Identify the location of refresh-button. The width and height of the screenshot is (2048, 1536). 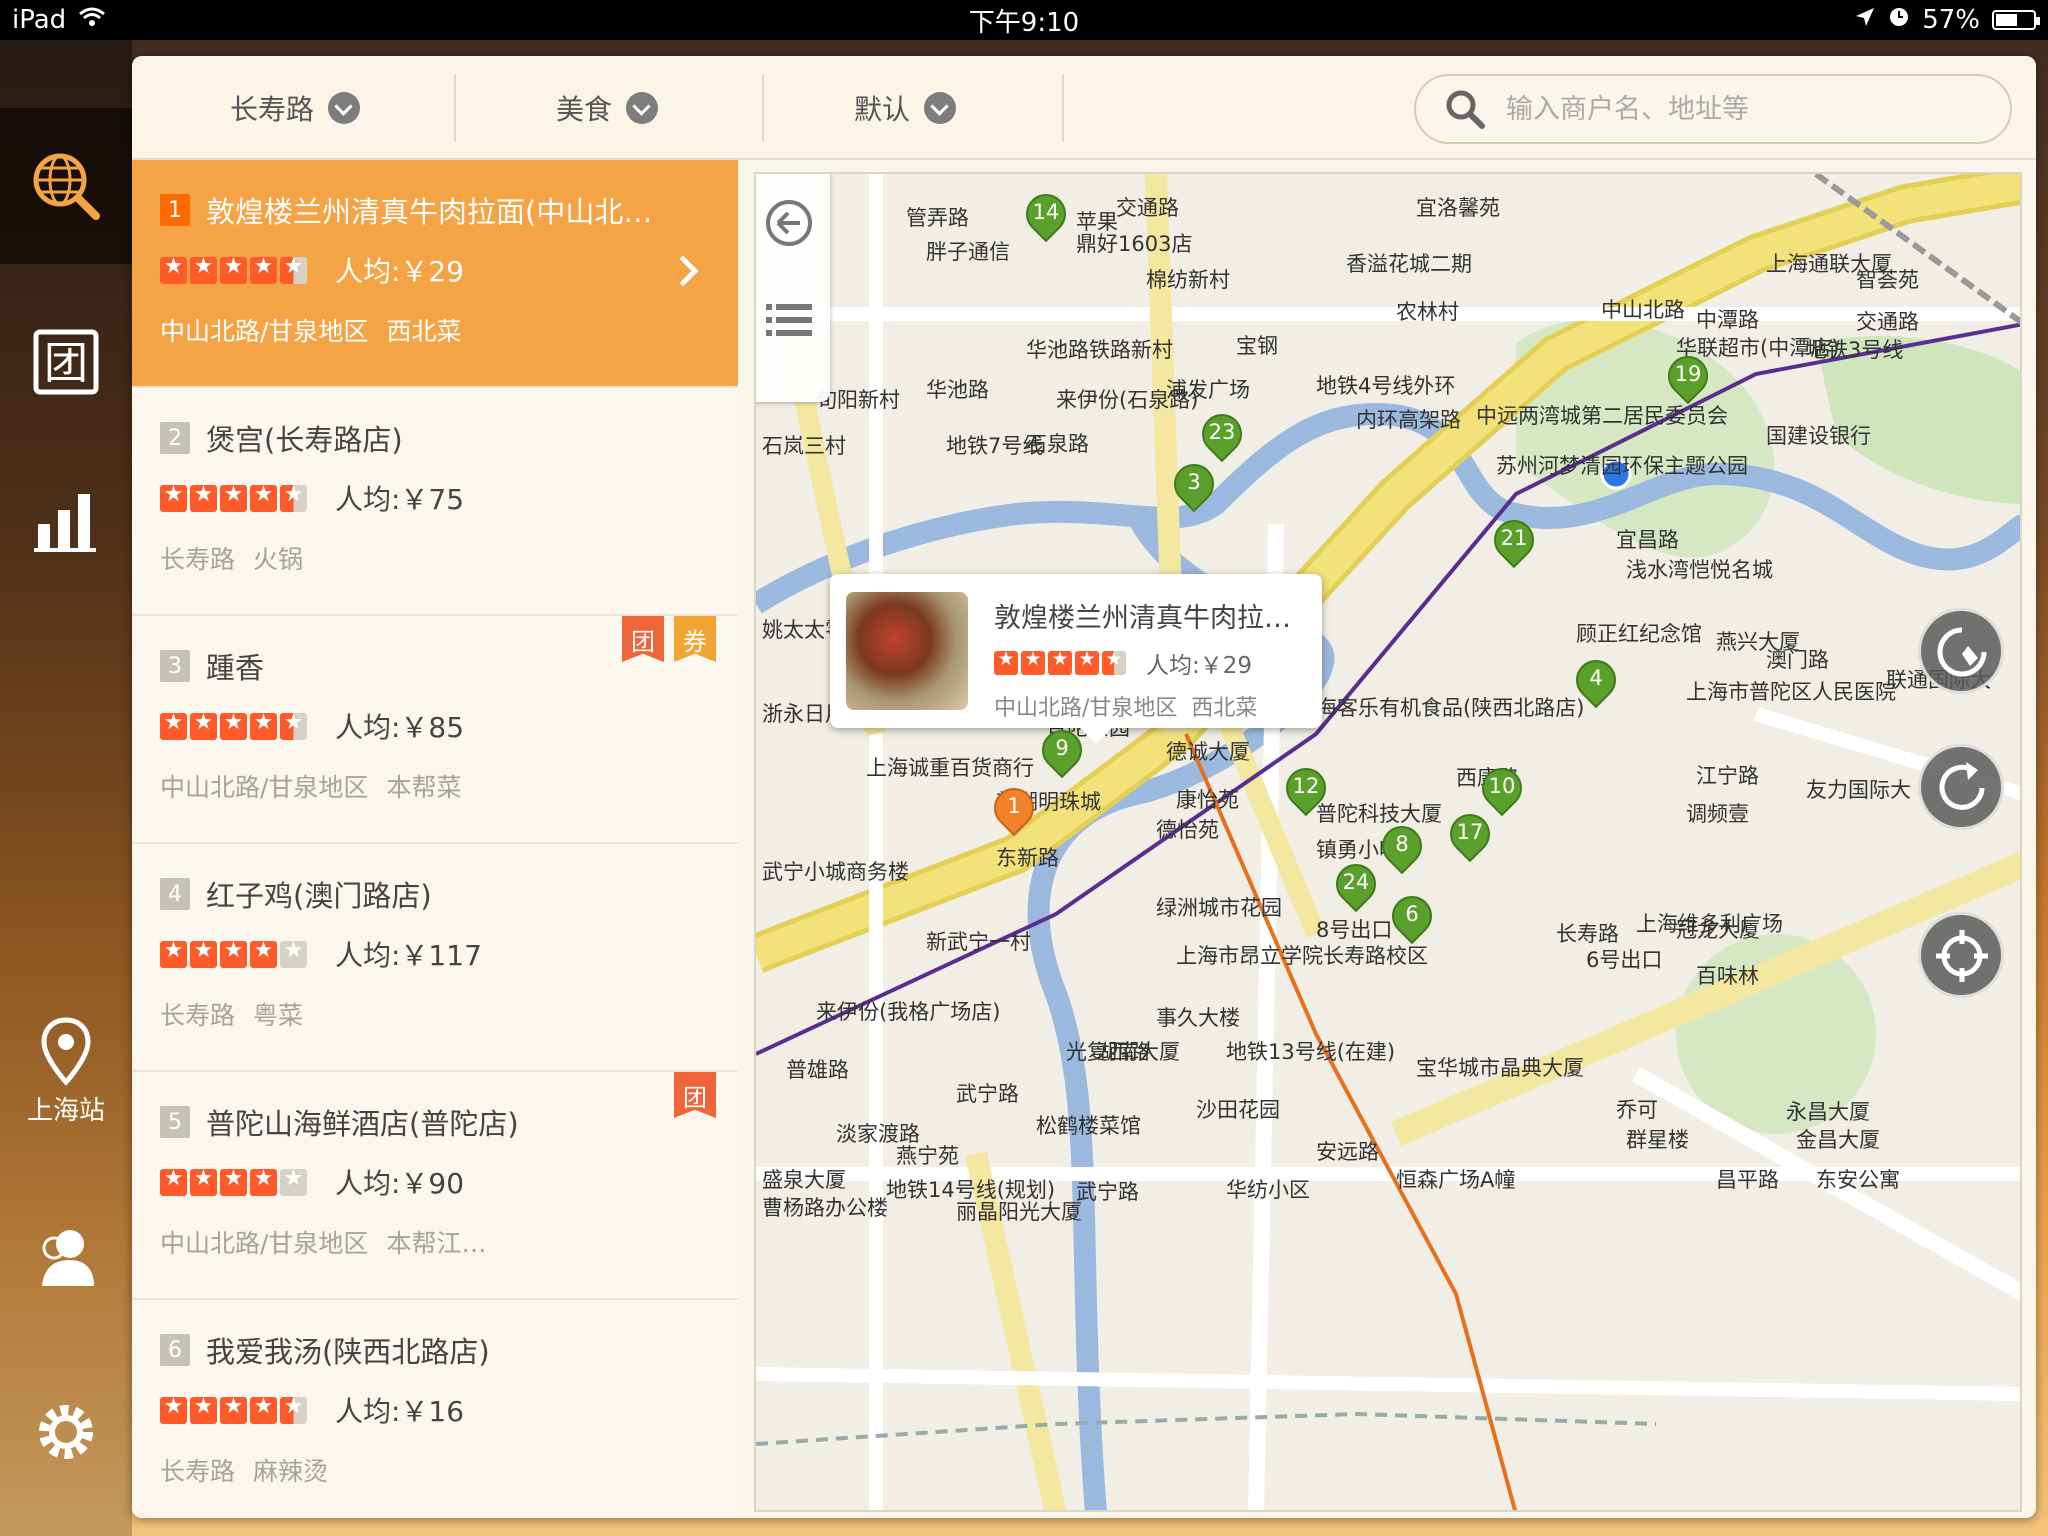
(1961, 787).